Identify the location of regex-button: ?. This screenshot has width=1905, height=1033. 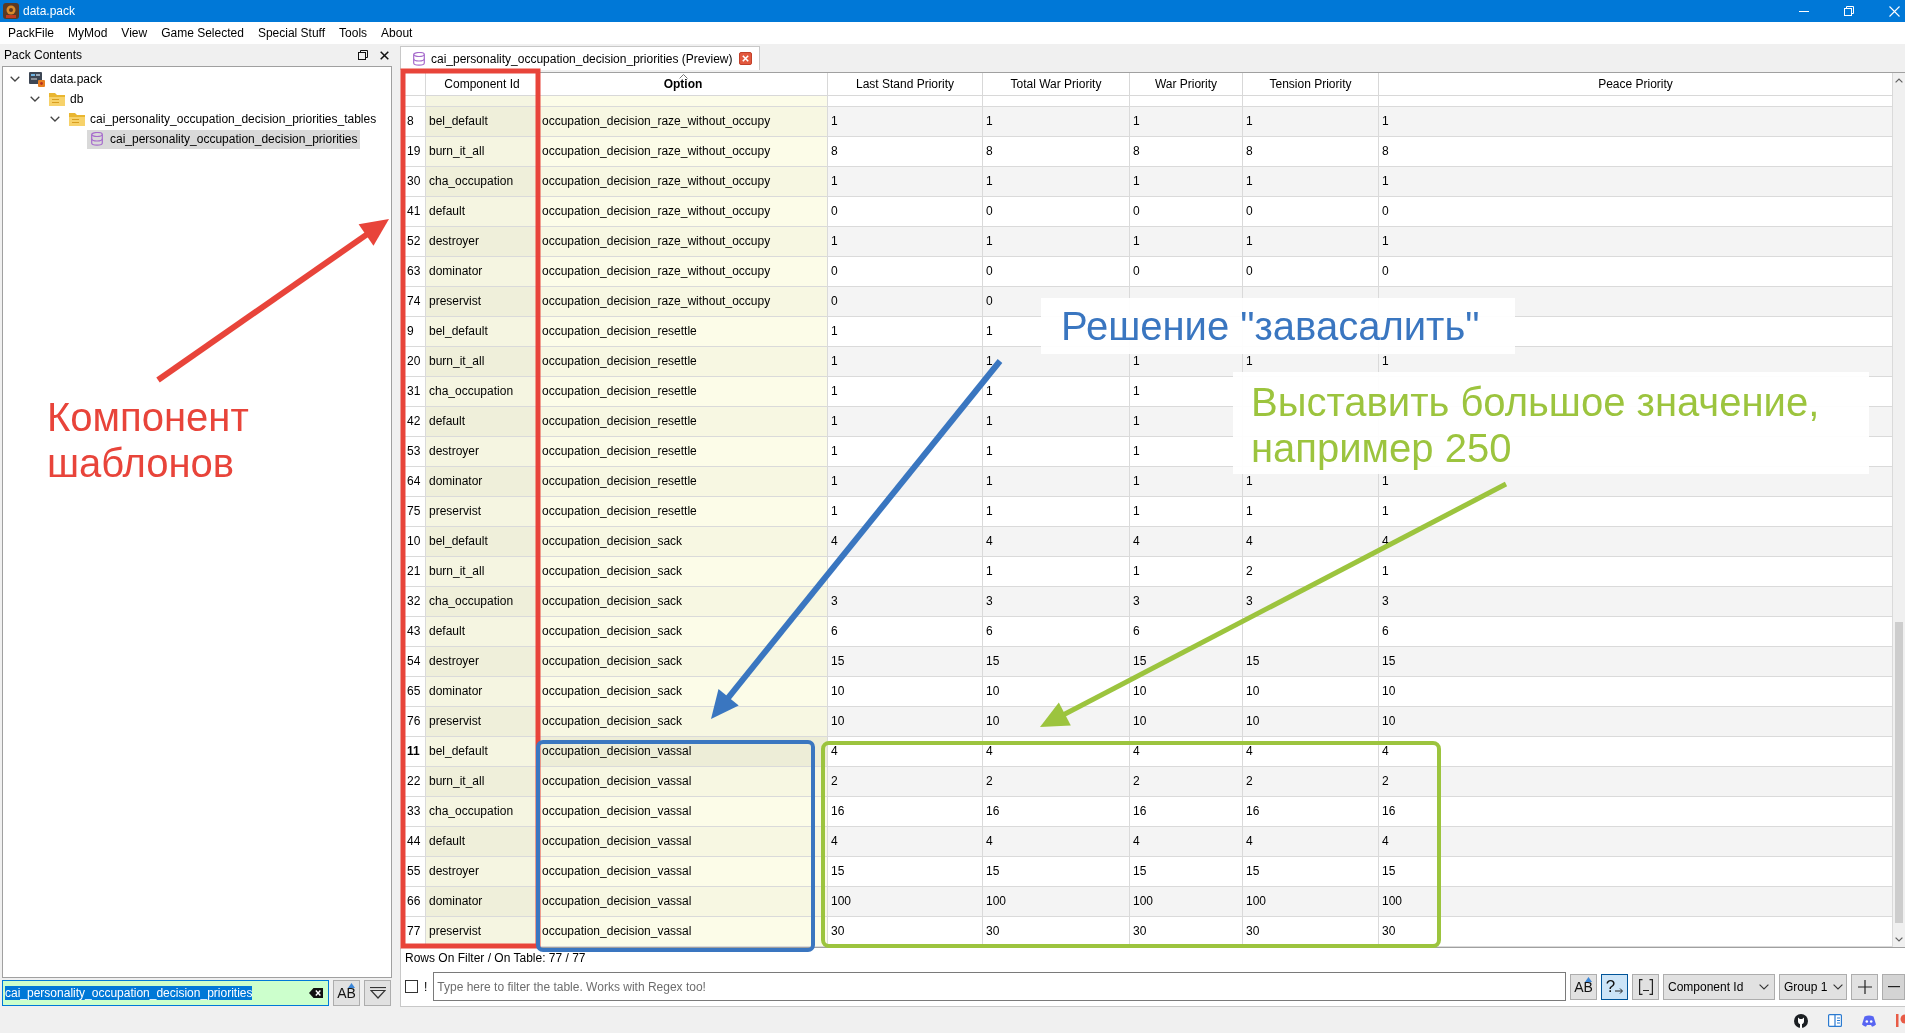
(1614, 986).